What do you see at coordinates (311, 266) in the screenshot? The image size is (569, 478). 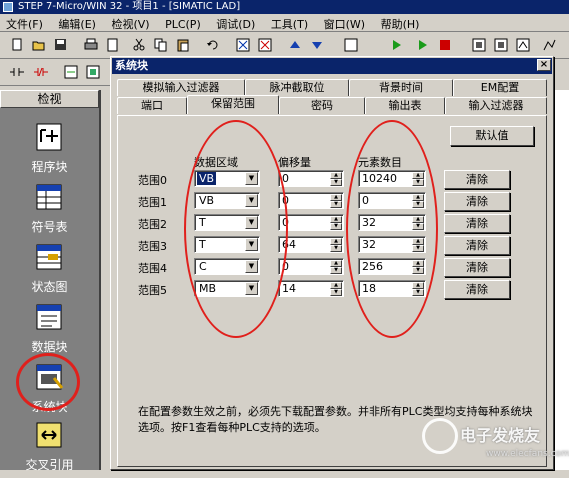 I see `range-4-offset-spinner: 0 ▲ ▼` at bounding box center [311, 266].